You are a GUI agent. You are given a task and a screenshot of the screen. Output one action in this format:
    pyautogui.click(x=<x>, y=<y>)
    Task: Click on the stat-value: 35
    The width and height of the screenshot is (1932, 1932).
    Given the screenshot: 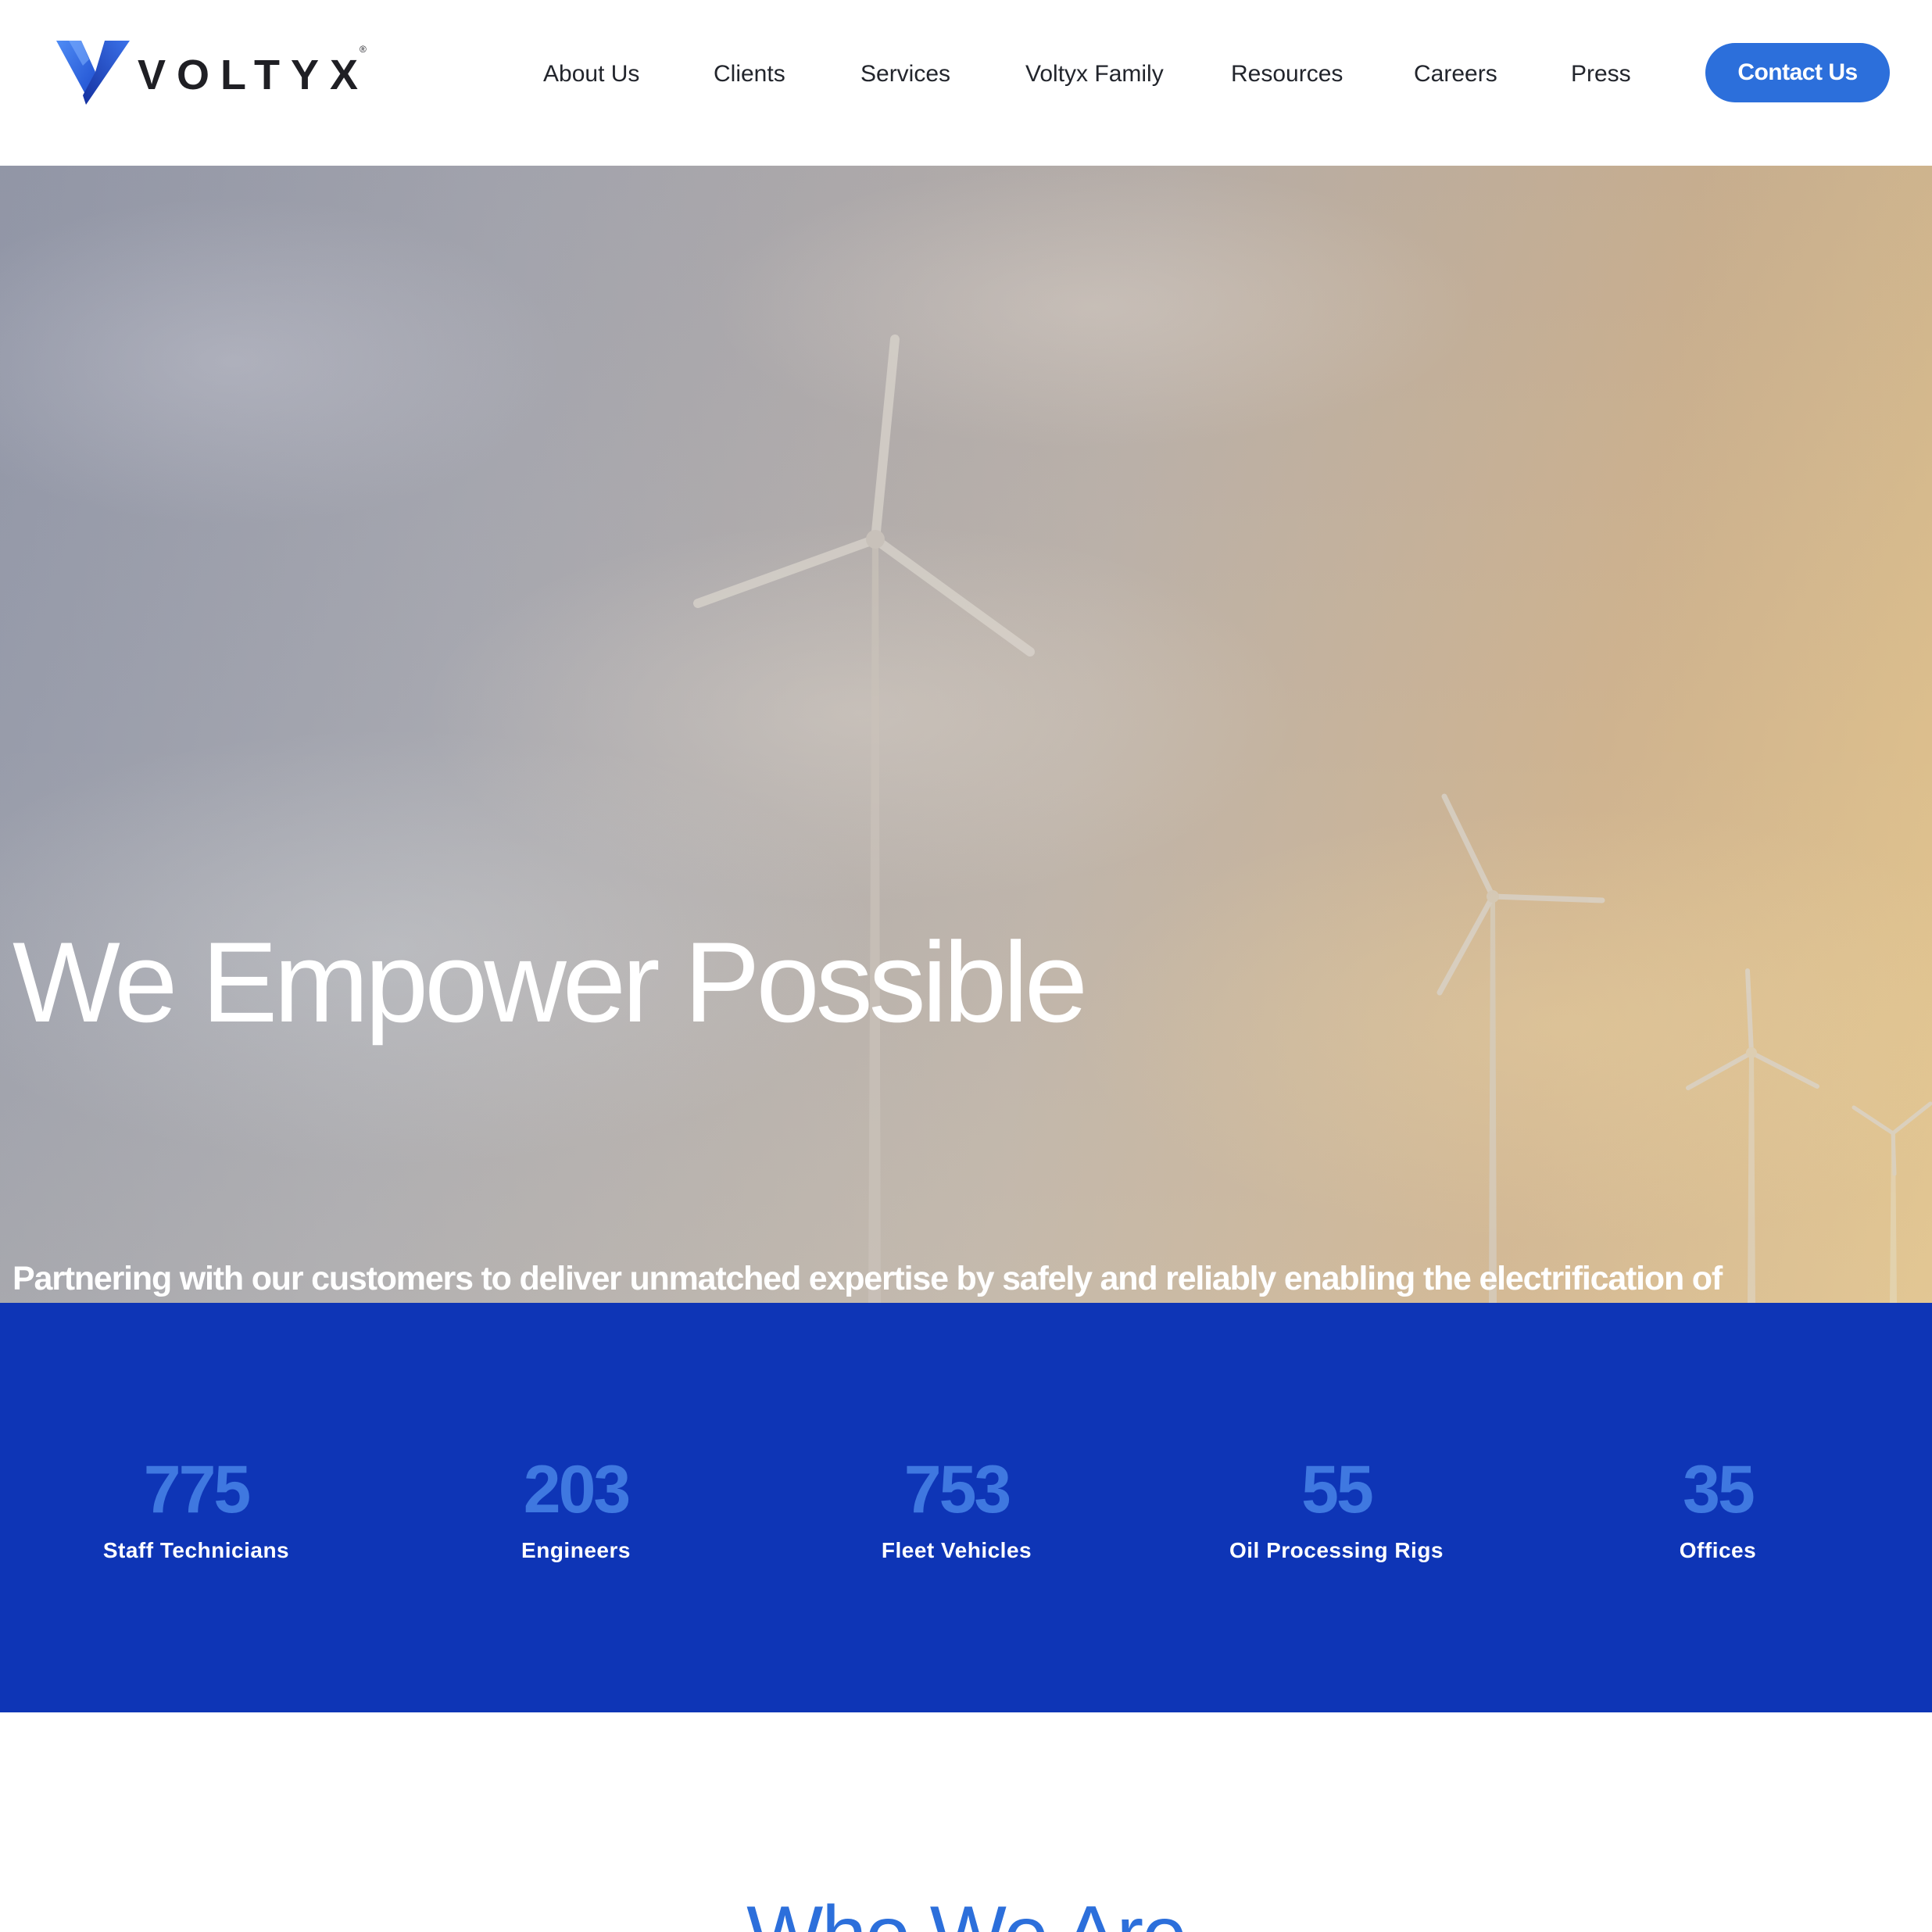 What is the action you would take?
    pyautogui.click(x=1719, y=1489)
    